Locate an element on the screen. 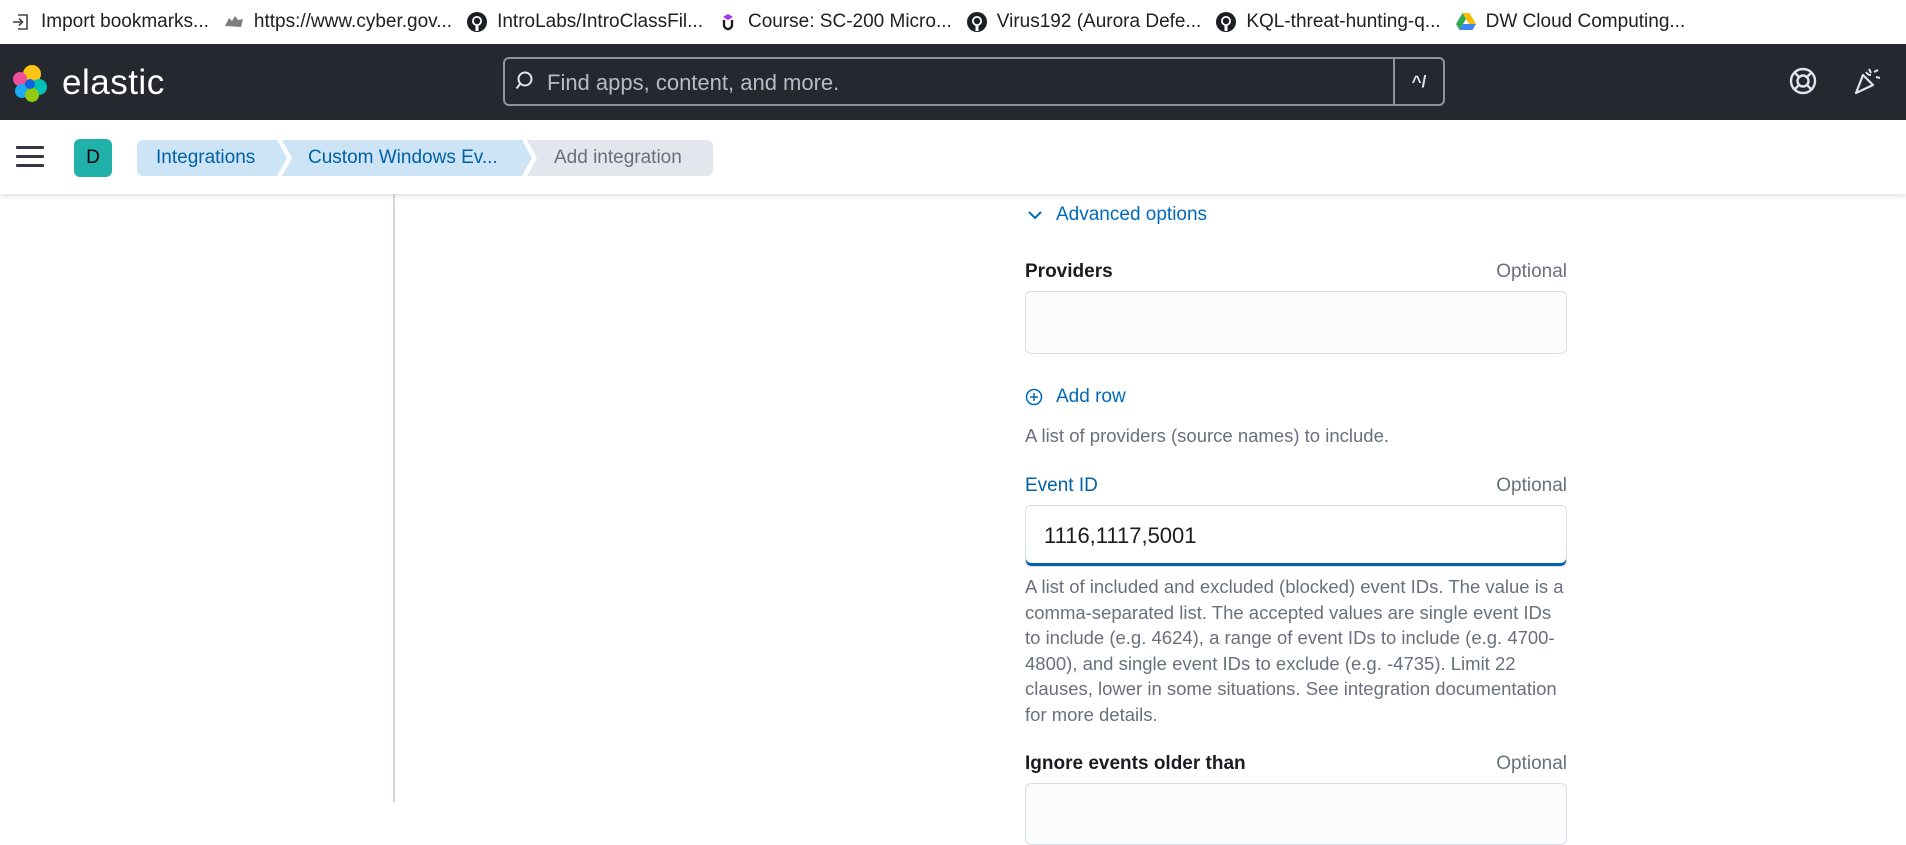  providers-field is located at coordinates (1296, 322).